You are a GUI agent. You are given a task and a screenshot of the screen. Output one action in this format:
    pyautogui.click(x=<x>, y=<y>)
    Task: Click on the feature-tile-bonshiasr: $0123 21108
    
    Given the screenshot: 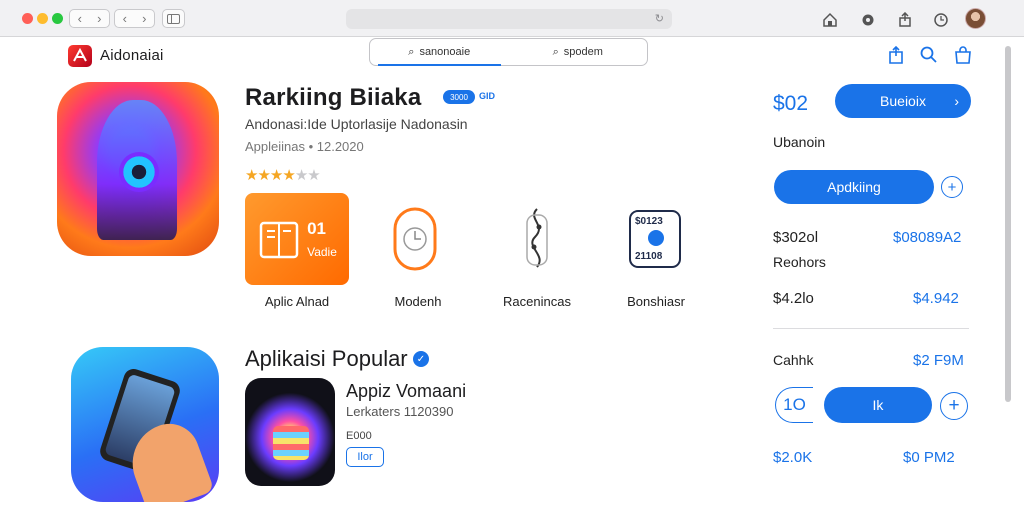 What is the action you would take?
    pyautogui.click(x=655, y=239)
    